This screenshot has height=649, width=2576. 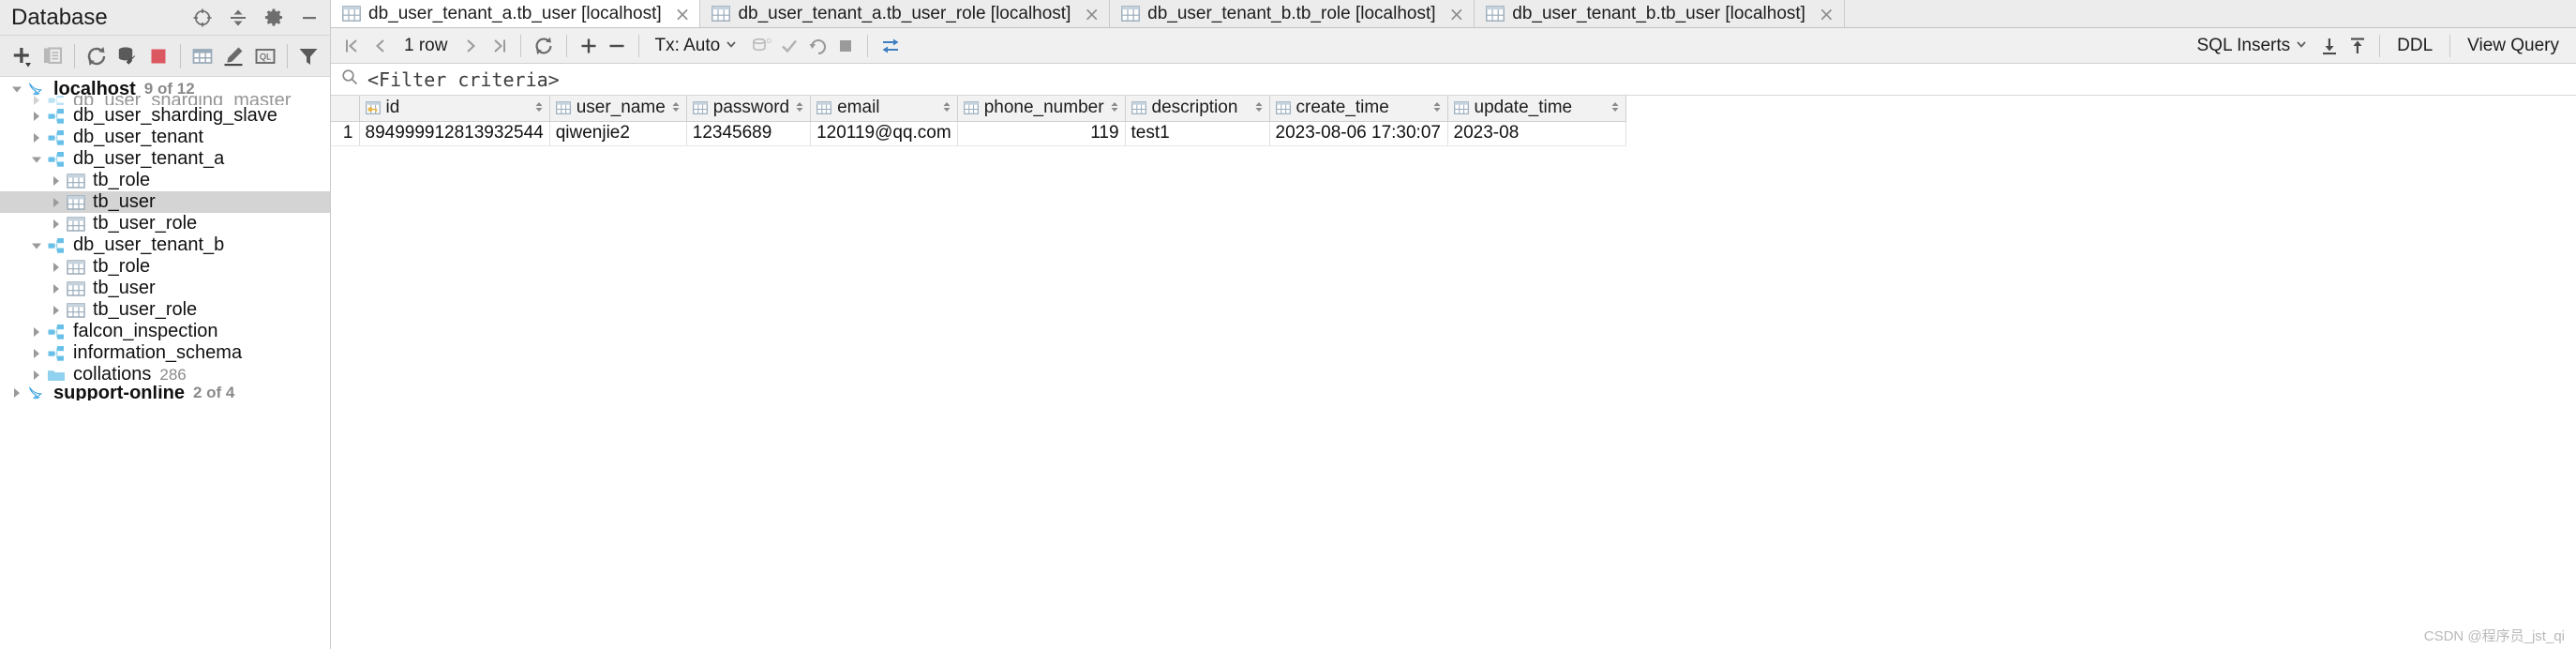 I want to click on tree-item-information-schema: information_schema, so click(x=165, y=353).